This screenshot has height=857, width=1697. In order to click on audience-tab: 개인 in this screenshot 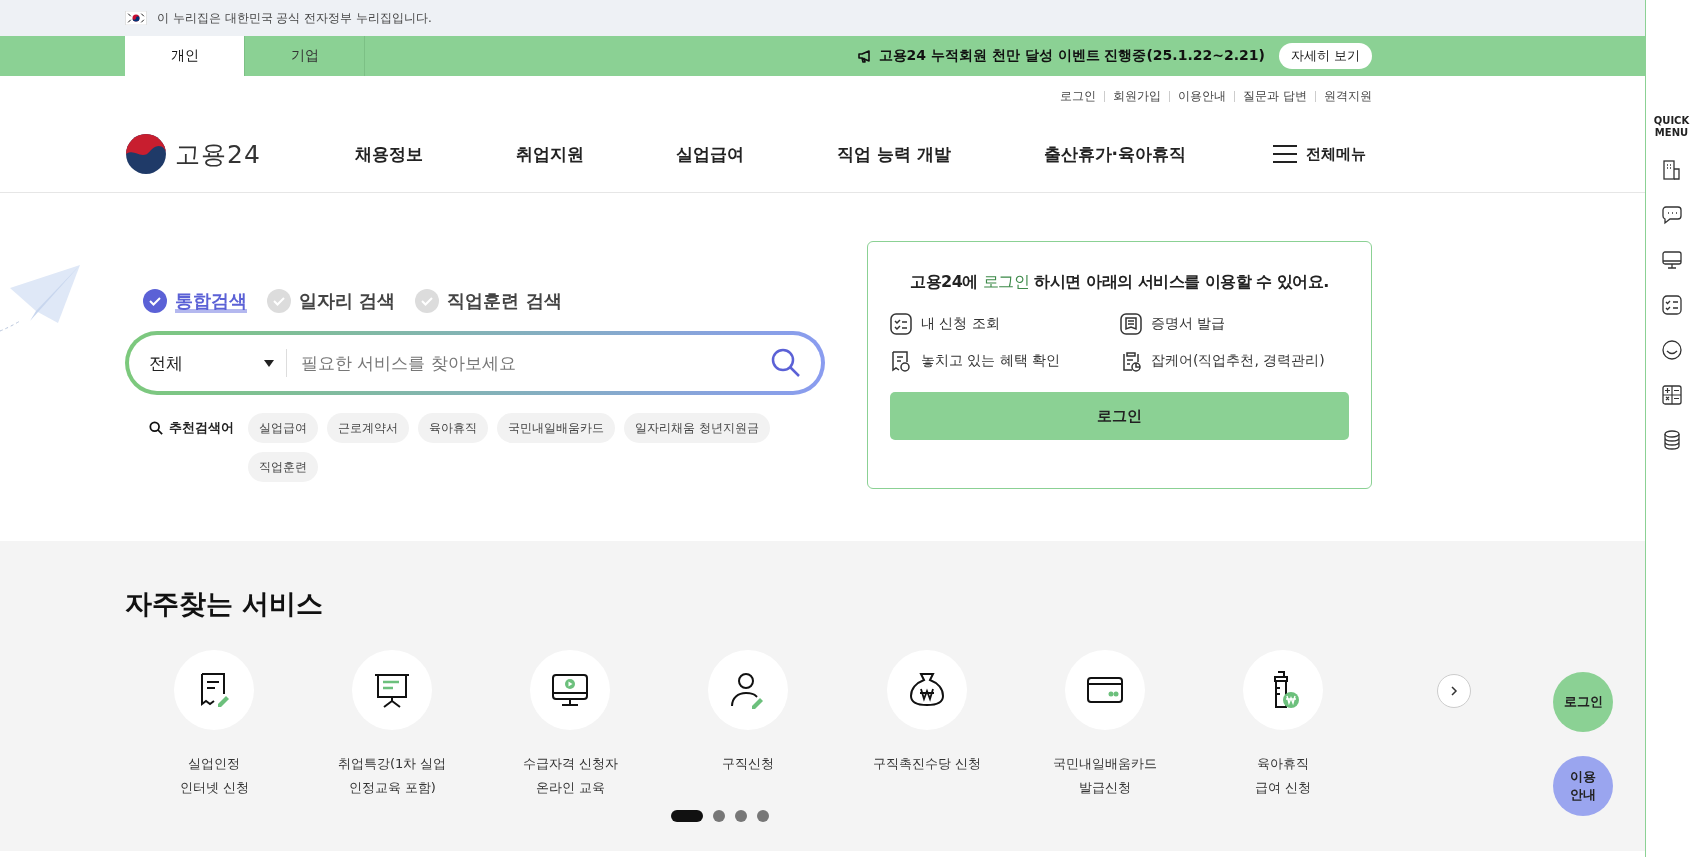, I will do `click(185, 56)`.